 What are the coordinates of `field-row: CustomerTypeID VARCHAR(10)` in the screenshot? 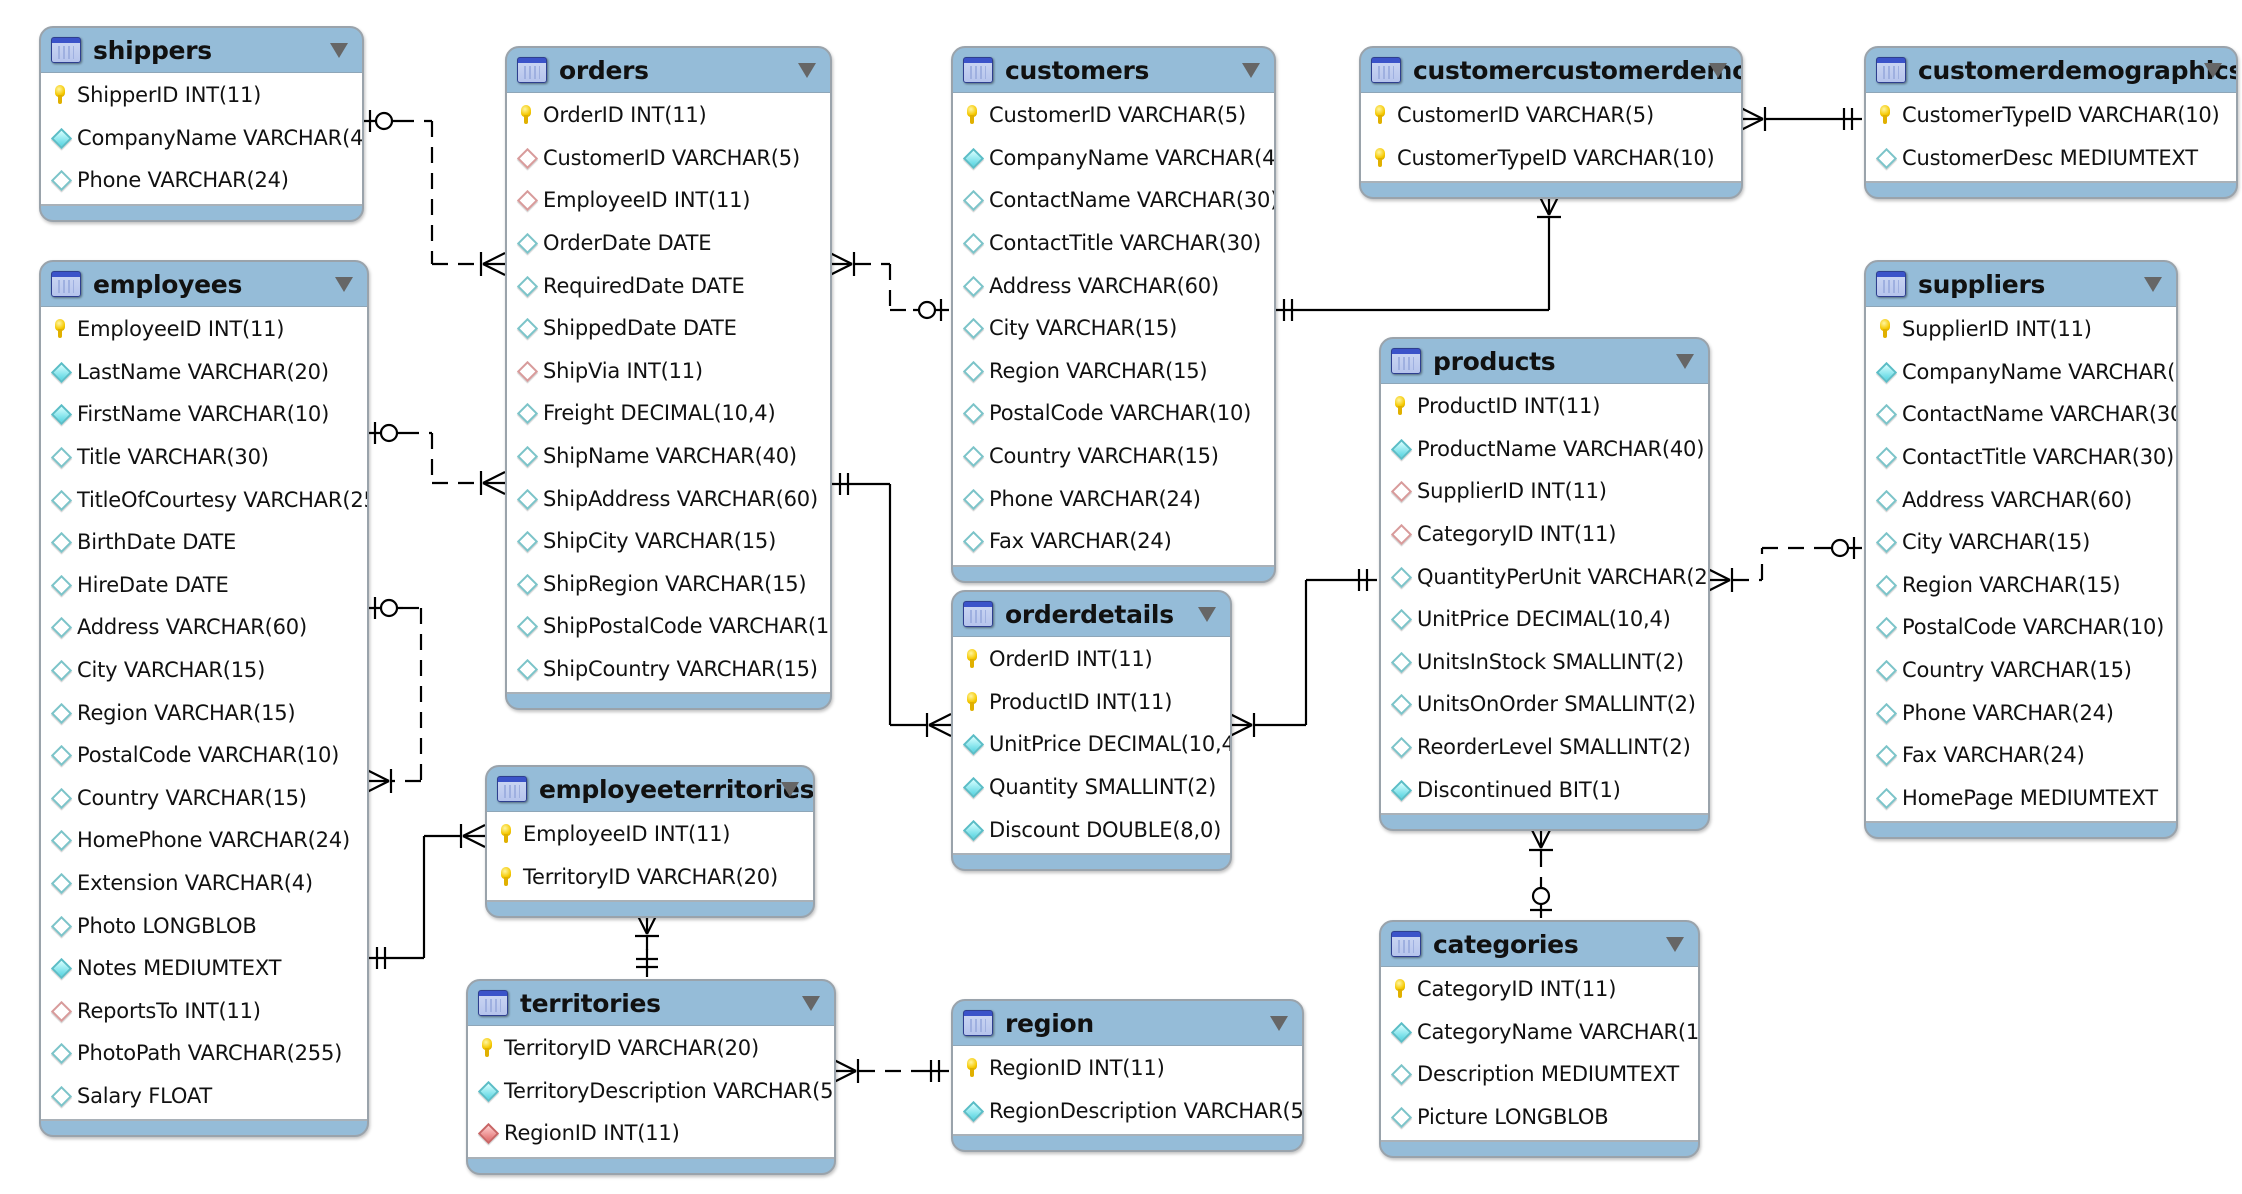 It's located at (1551, 158).